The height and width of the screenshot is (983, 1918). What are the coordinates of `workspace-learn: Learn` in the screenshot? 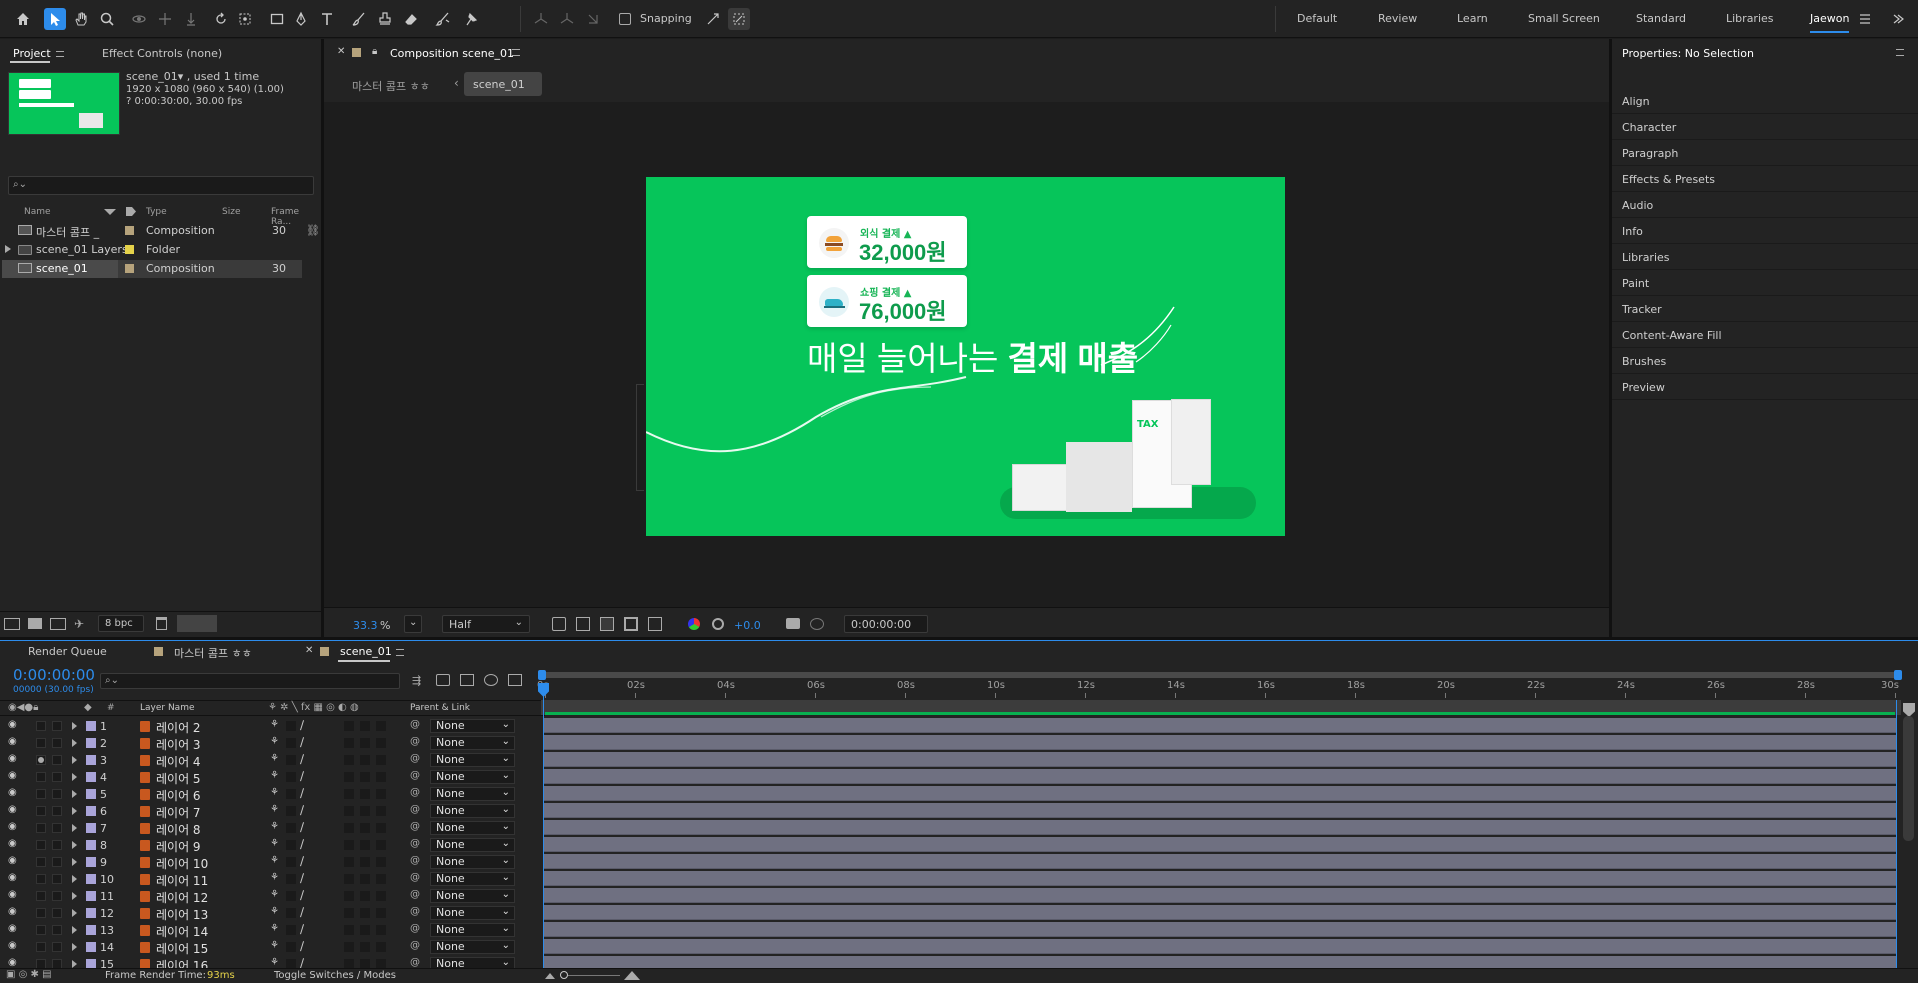 It's located at (1472, 18).